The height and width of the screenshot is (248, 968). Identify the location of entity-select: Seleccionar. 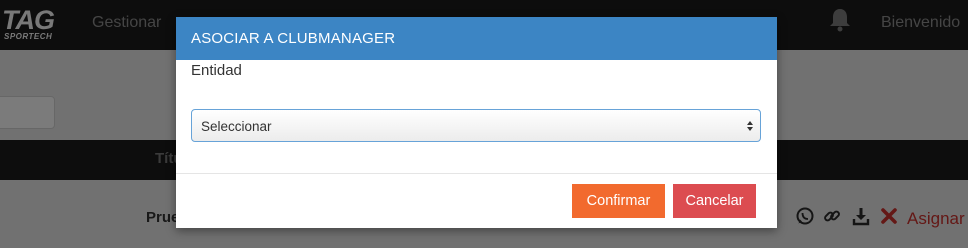
(476, 125).